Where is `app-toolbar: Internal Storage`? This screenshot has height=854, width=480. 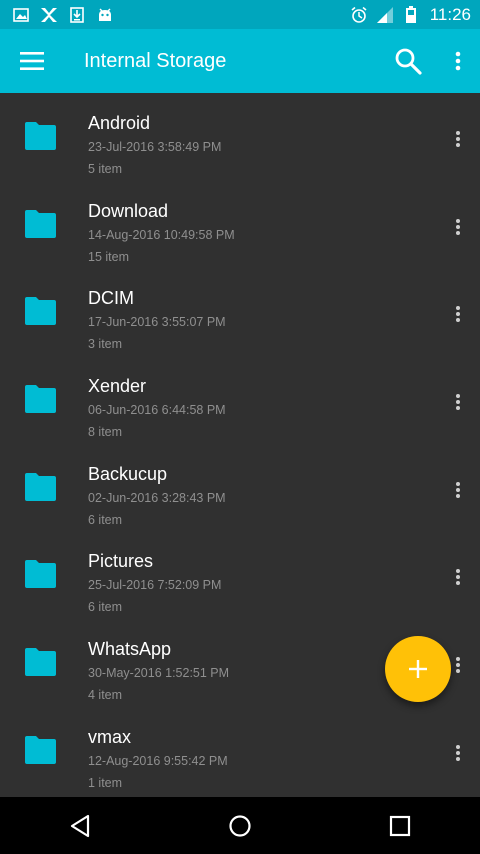
app-toolbar: Internal Storage is located at coordinates (240, 61).